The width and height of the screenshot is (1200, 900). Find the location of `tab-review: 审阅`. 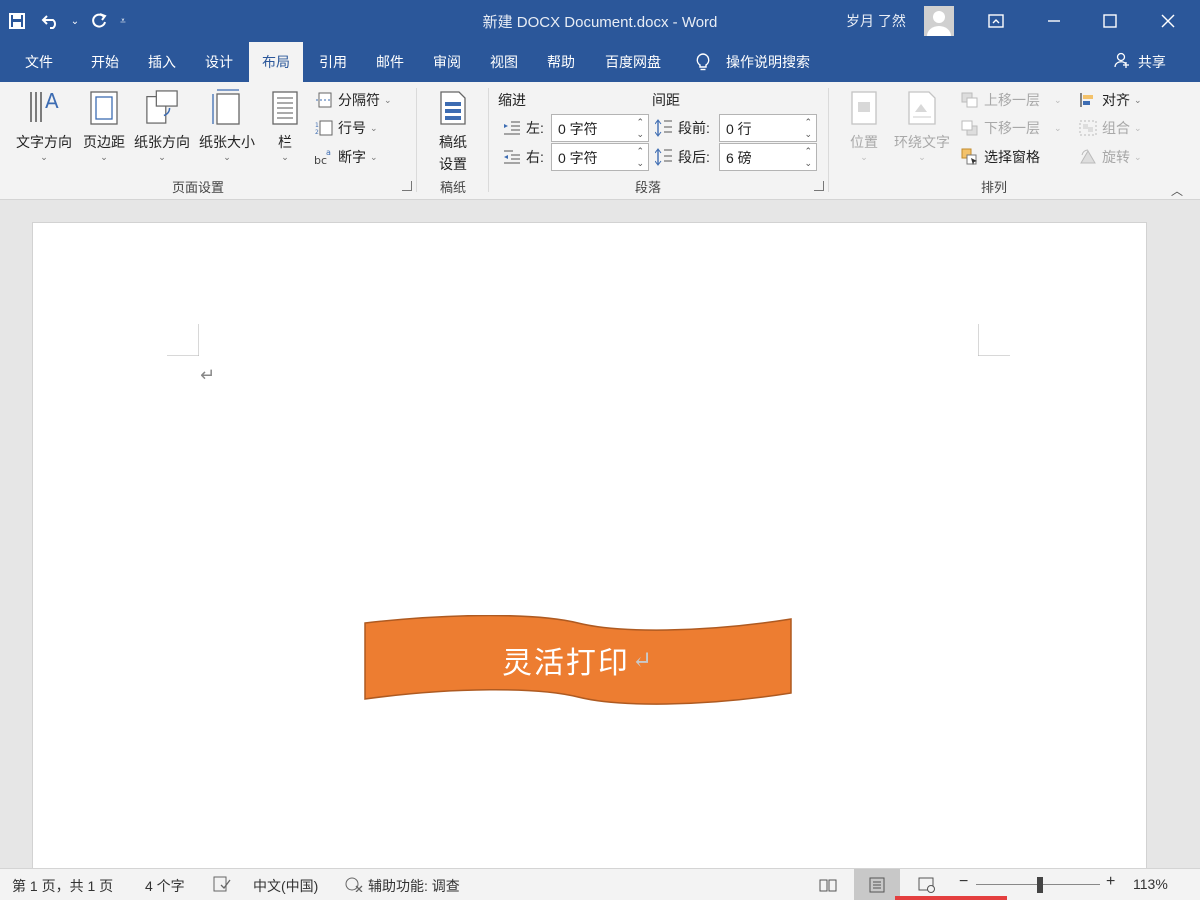

tab-review: 审阅 is located at coordinates (447, 62).